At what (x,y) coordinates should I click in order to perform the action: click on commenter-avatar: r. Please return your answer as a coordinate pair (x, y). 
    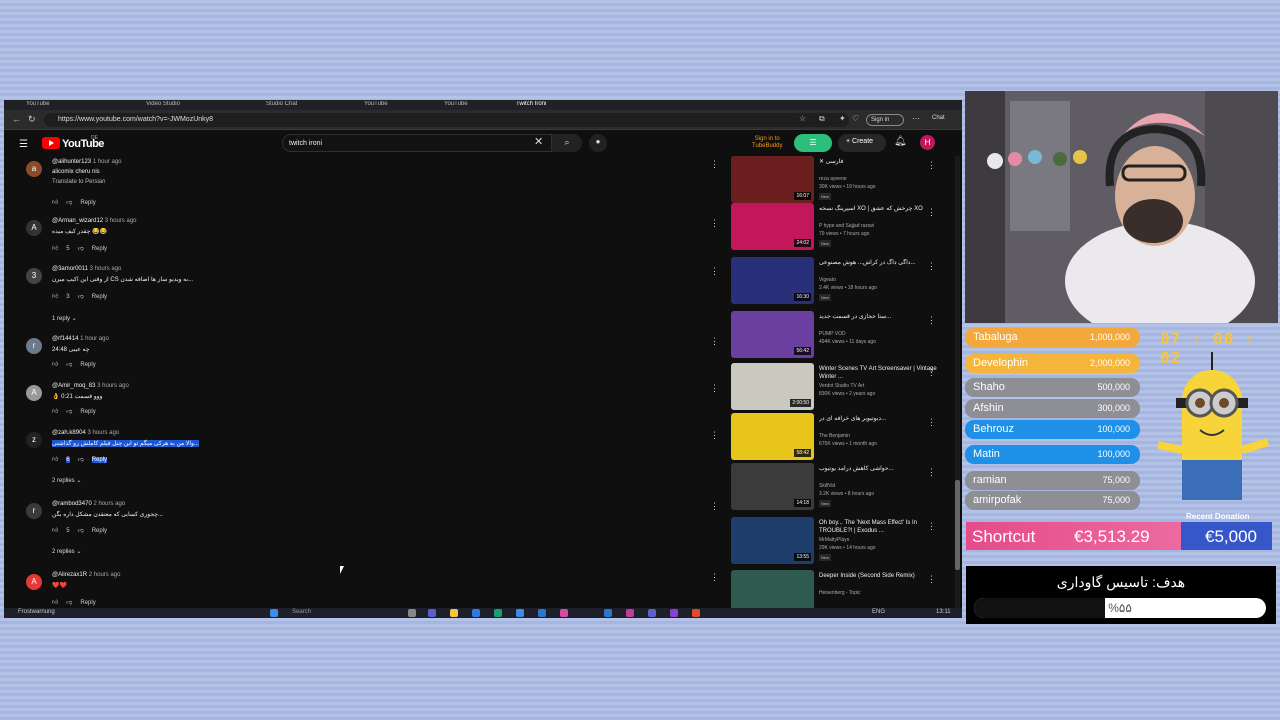
    Looking at the image, I should click on (34, 346).